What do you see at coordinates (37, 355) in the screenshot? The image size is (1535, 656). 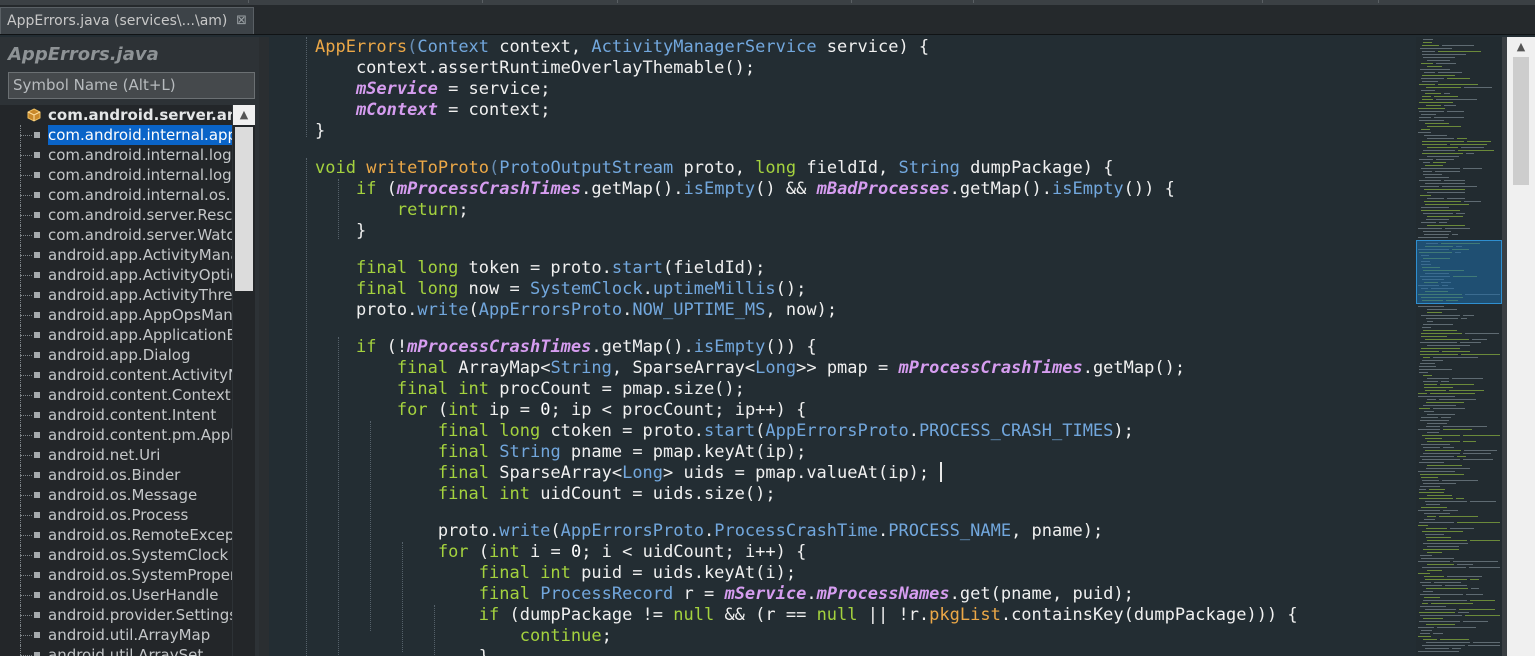 I see `import-icon` at bounding box center [37, 355].